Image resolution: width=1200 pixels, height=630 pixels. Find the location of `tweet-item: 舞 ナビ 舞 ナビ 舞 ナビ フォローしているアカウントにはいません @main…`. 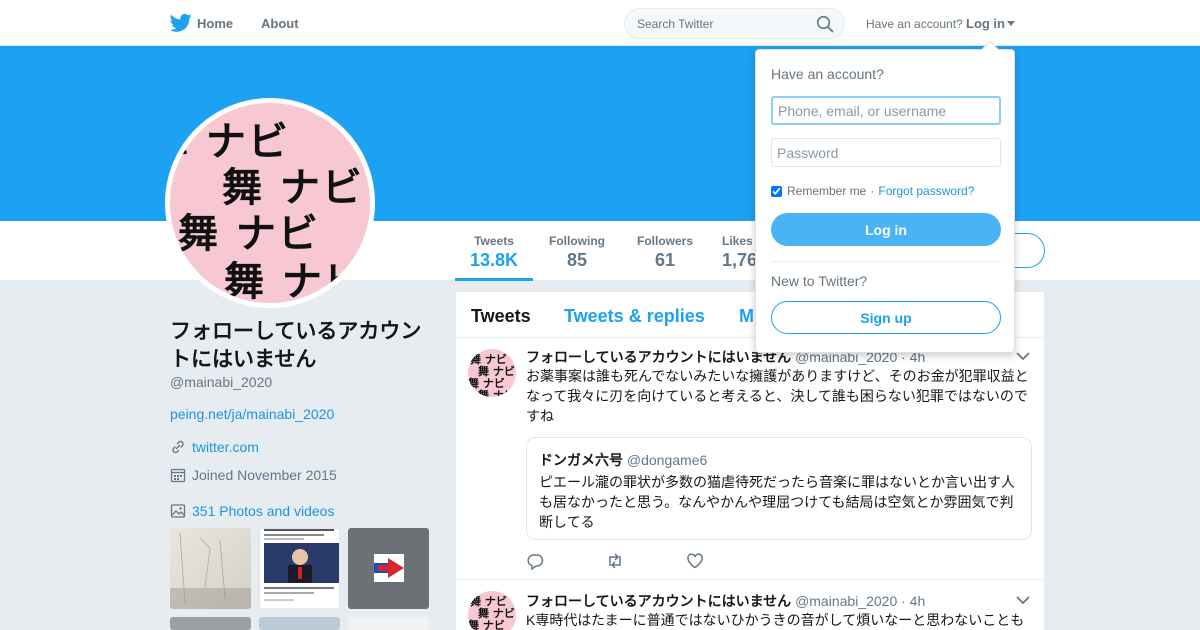

tweet-item: 舞 ナビ 舞 ナビ 舞 ナビ フォローしているアカウントにはいません @main… is located at coordinates (750, 605).